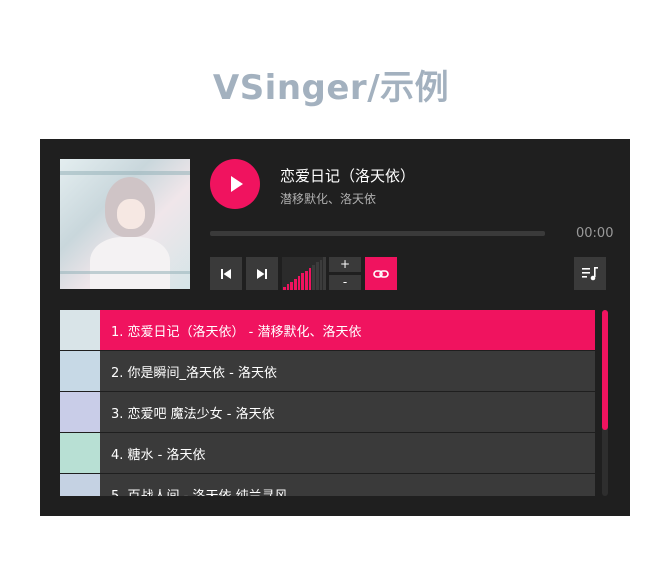 This screenshot has width=662, height=583. What do you see at coordinates (194, 373) in the screenshot?
I see `track-label: 2. 你是瞬间_洛天依 - 洛天依` at bounding box center [194, 373].